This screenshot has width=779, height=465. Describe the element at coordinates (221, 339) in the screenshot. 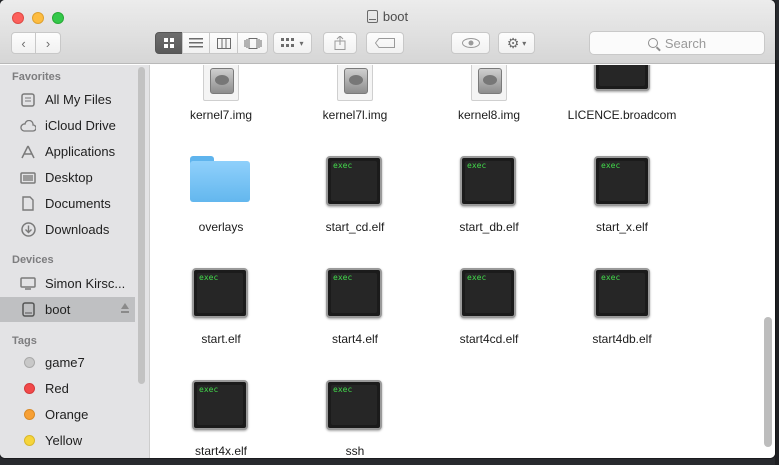

I see `file-name: start.elf` at that location.